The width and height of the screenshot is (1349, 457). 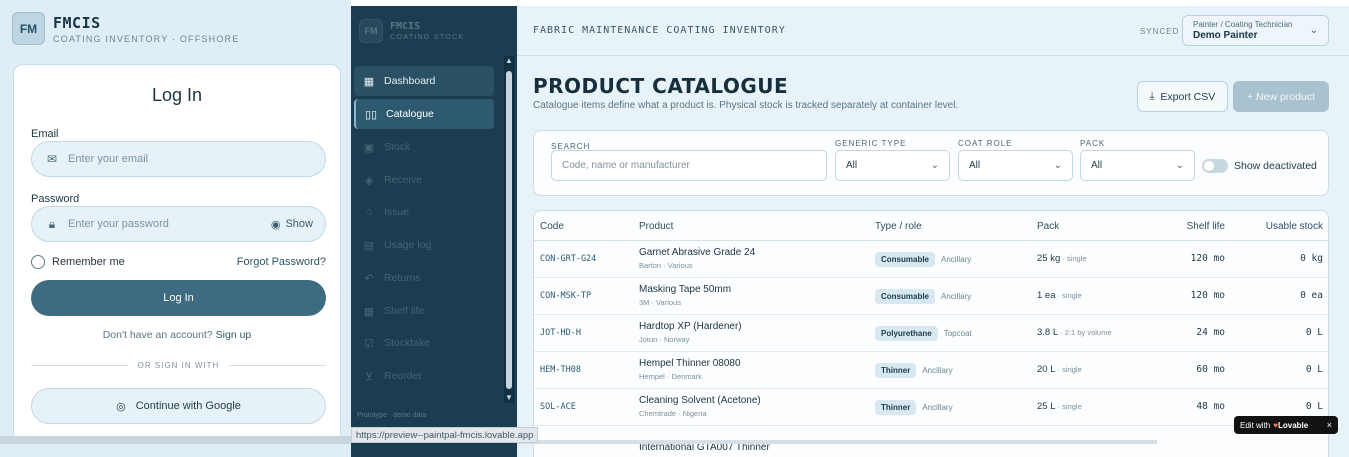 What do you see at coordinates (560, 370) in the screenshot?
I see `row-code: HEM-TH08` at bounding box center [560, 370].